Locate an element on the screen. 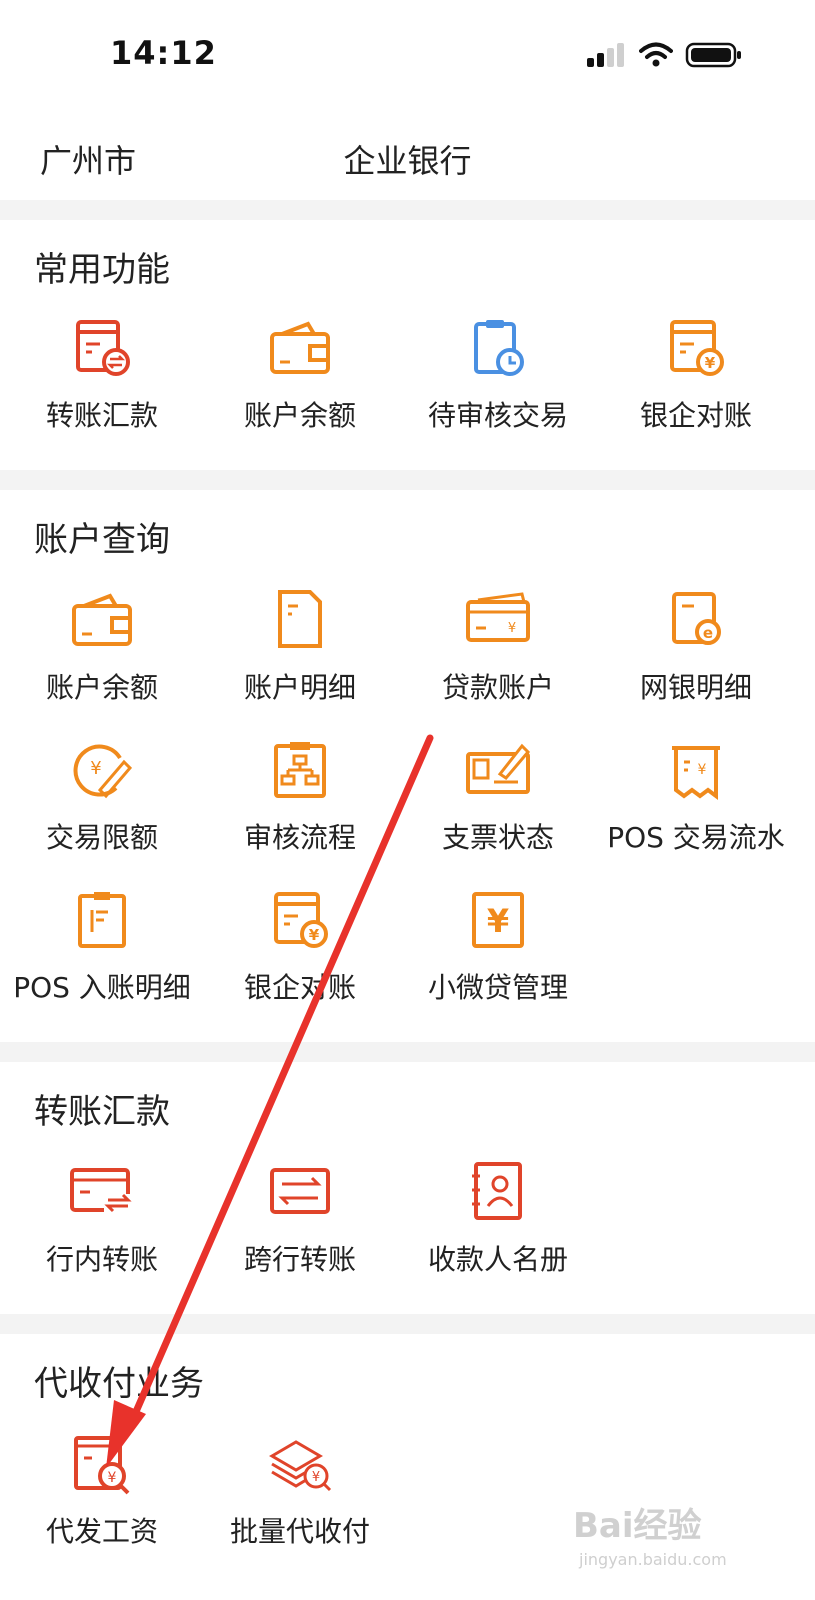 The image size is (815, 1600). section-title: 账户查询 is located at coordinates (102, 540).